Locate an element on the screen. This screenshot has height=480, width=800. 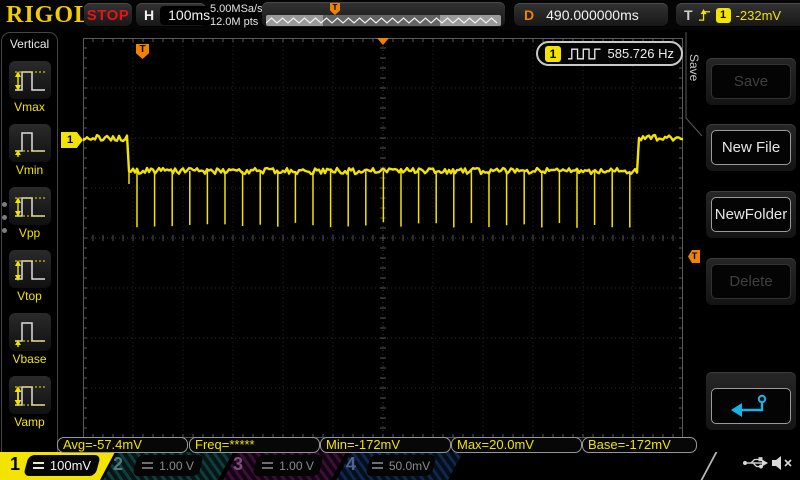
counter-value: 585.726 Hz is located at coordinates (641, 53).